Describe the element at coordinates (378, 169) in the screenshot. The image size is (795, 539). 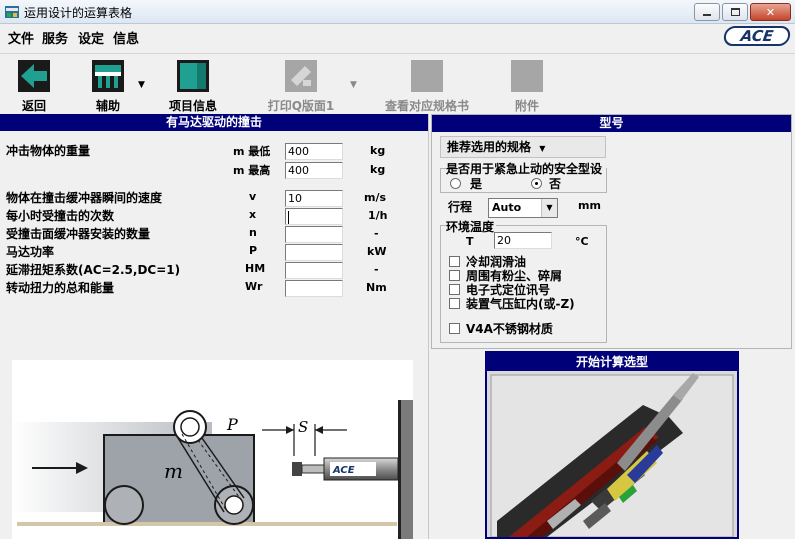
I see `mass-max-unit: kg` at that location.